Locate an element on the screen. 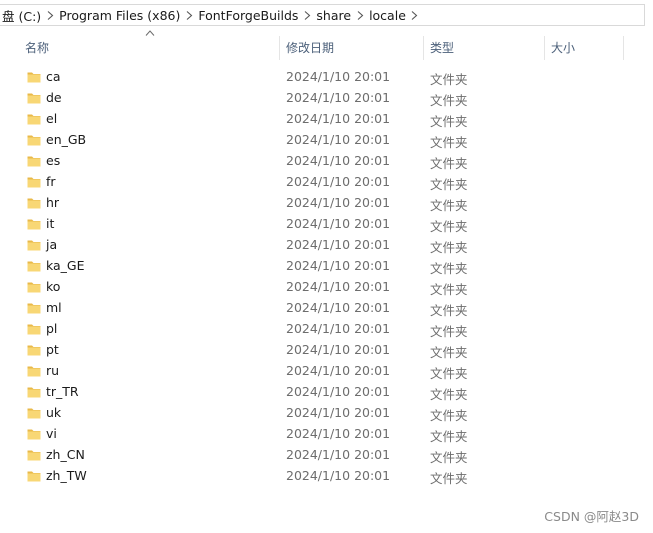 This screenshot has width=653, height=533. file-row: it 2024/1/10 20:01 文件夹 is located at coordinates (326, 224).